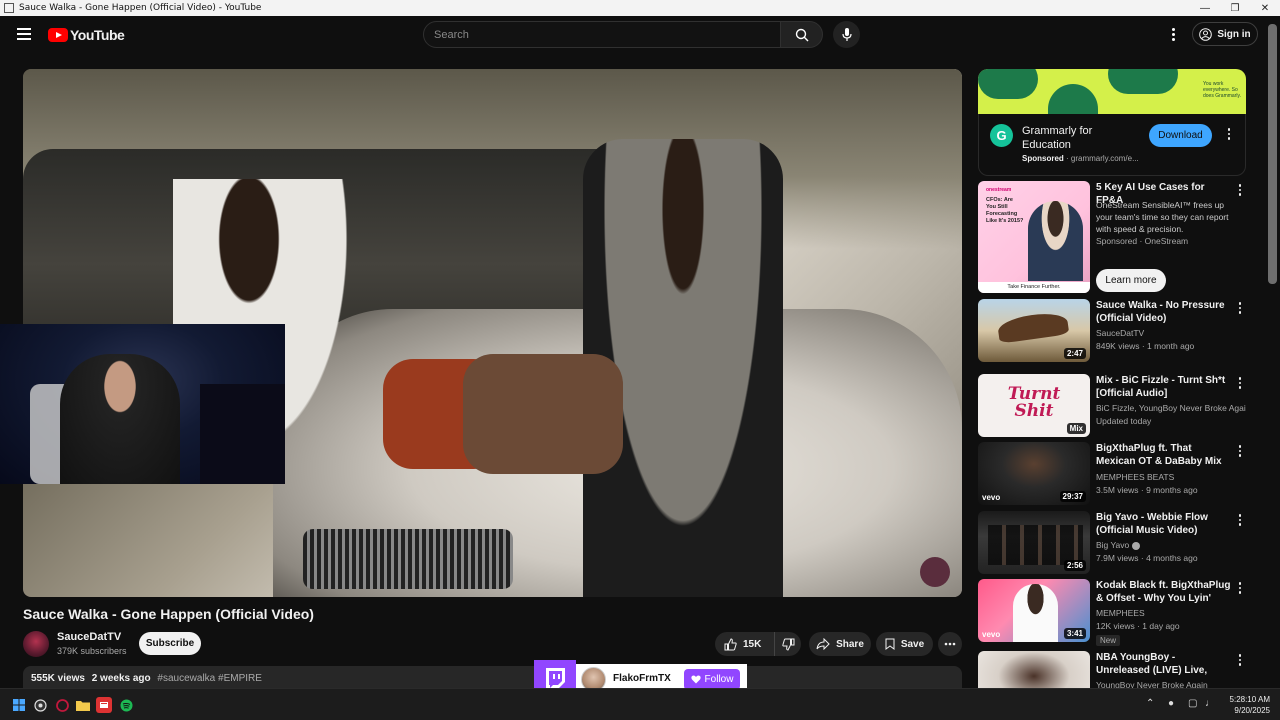 This screenshot has height=720, width=1280. Describe the element at coordinates (607, 34) in the screenshot. I see `search-input` at that location.